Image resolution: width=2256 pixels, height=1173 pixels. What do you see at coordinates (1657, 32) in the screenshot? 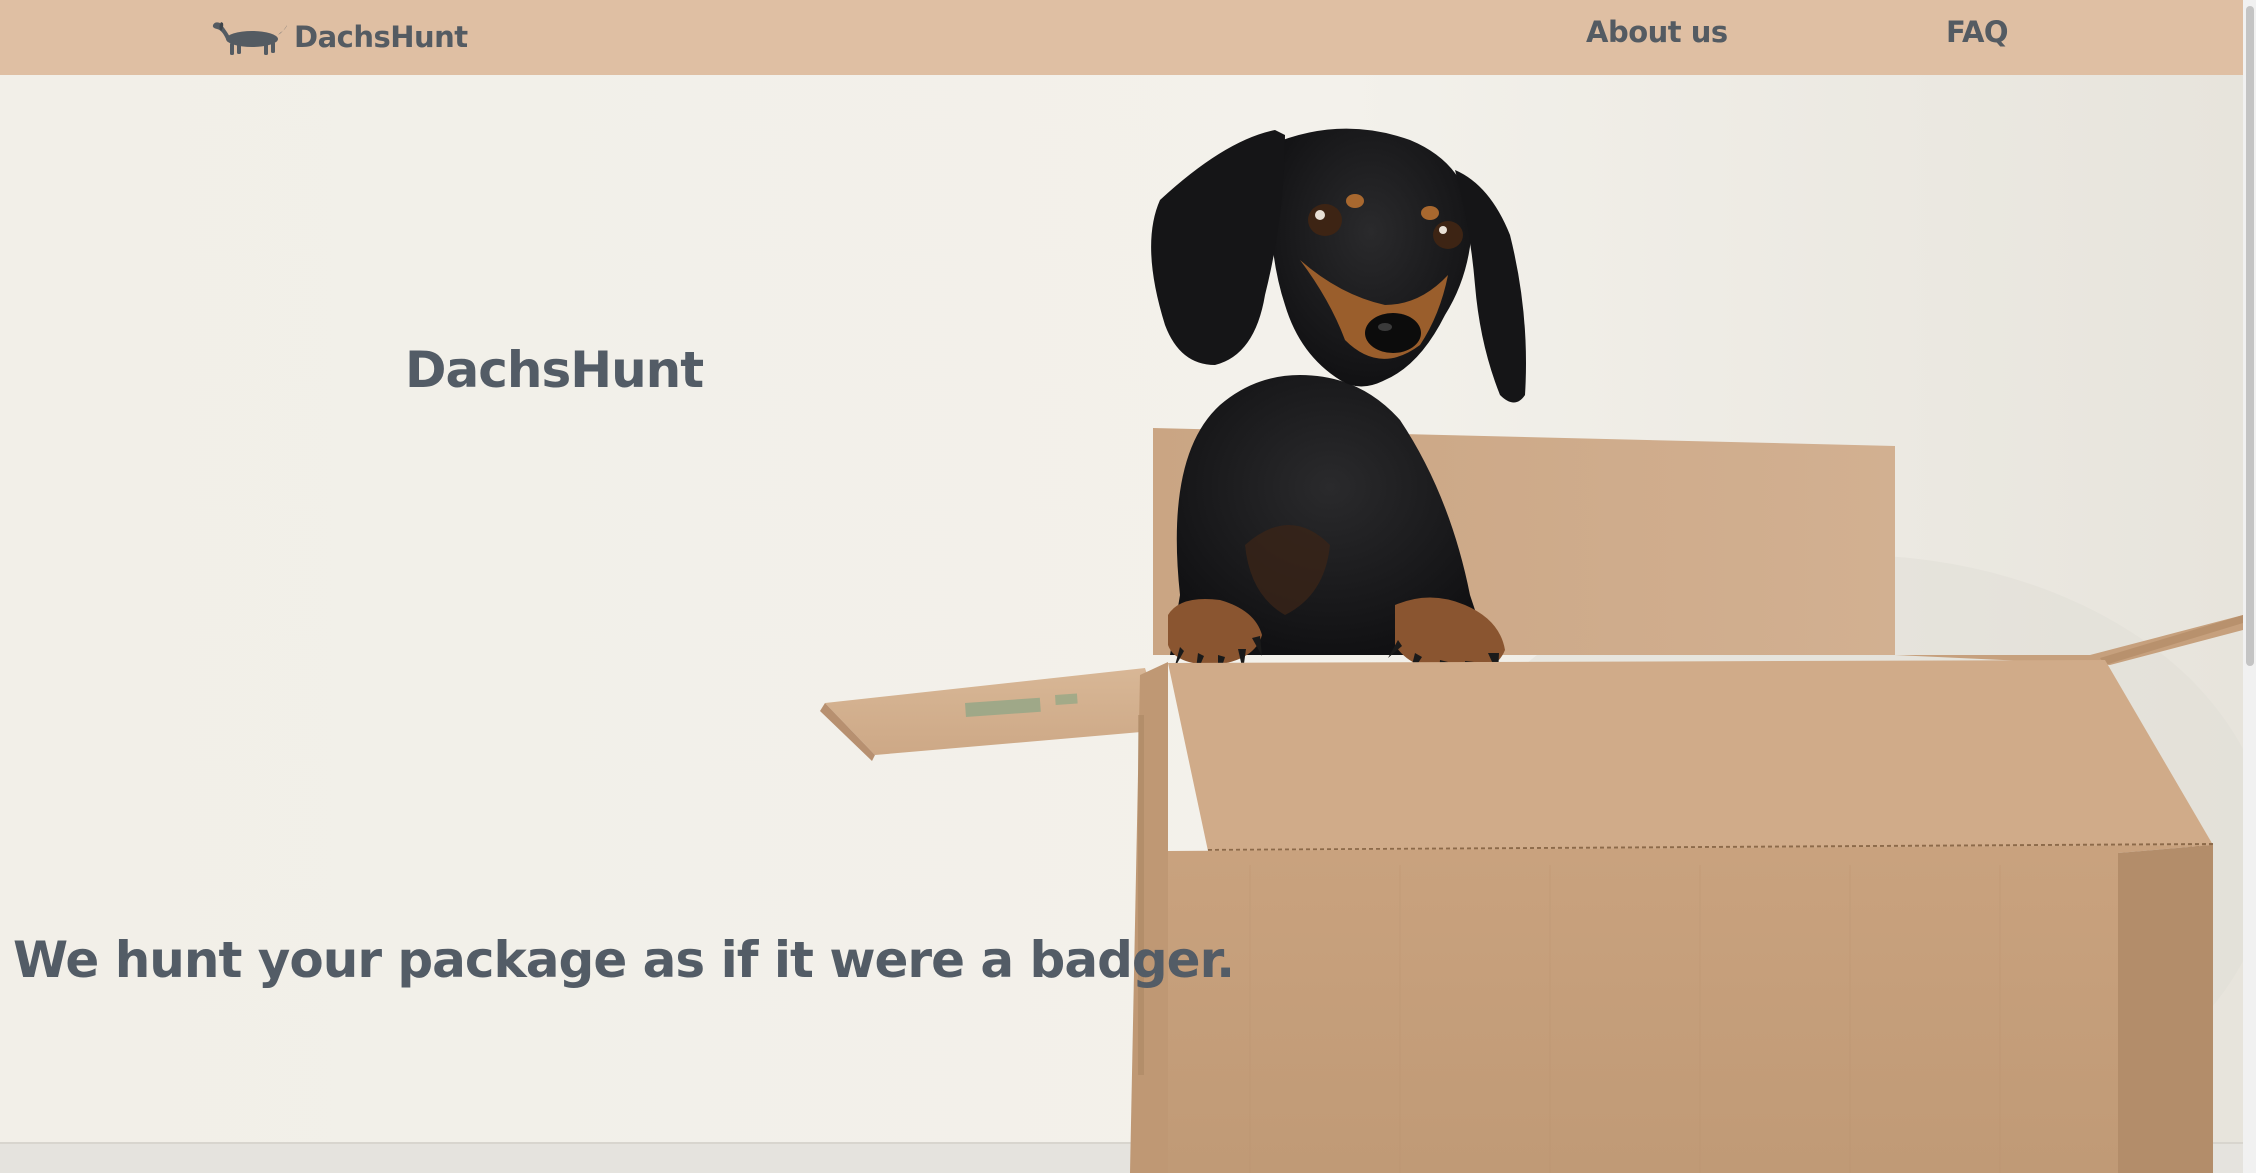
I see `nav-link-about-us: About us` at bounding box center [1657, 32].